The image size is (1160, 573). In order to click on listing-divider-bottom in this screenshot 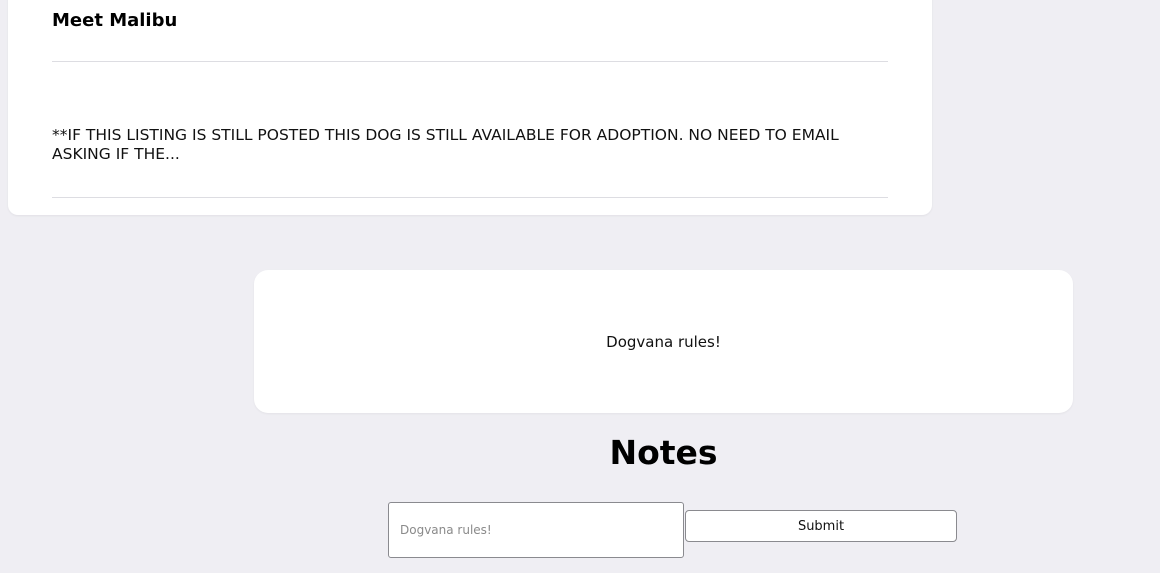, I will do `click(470, 197)`.